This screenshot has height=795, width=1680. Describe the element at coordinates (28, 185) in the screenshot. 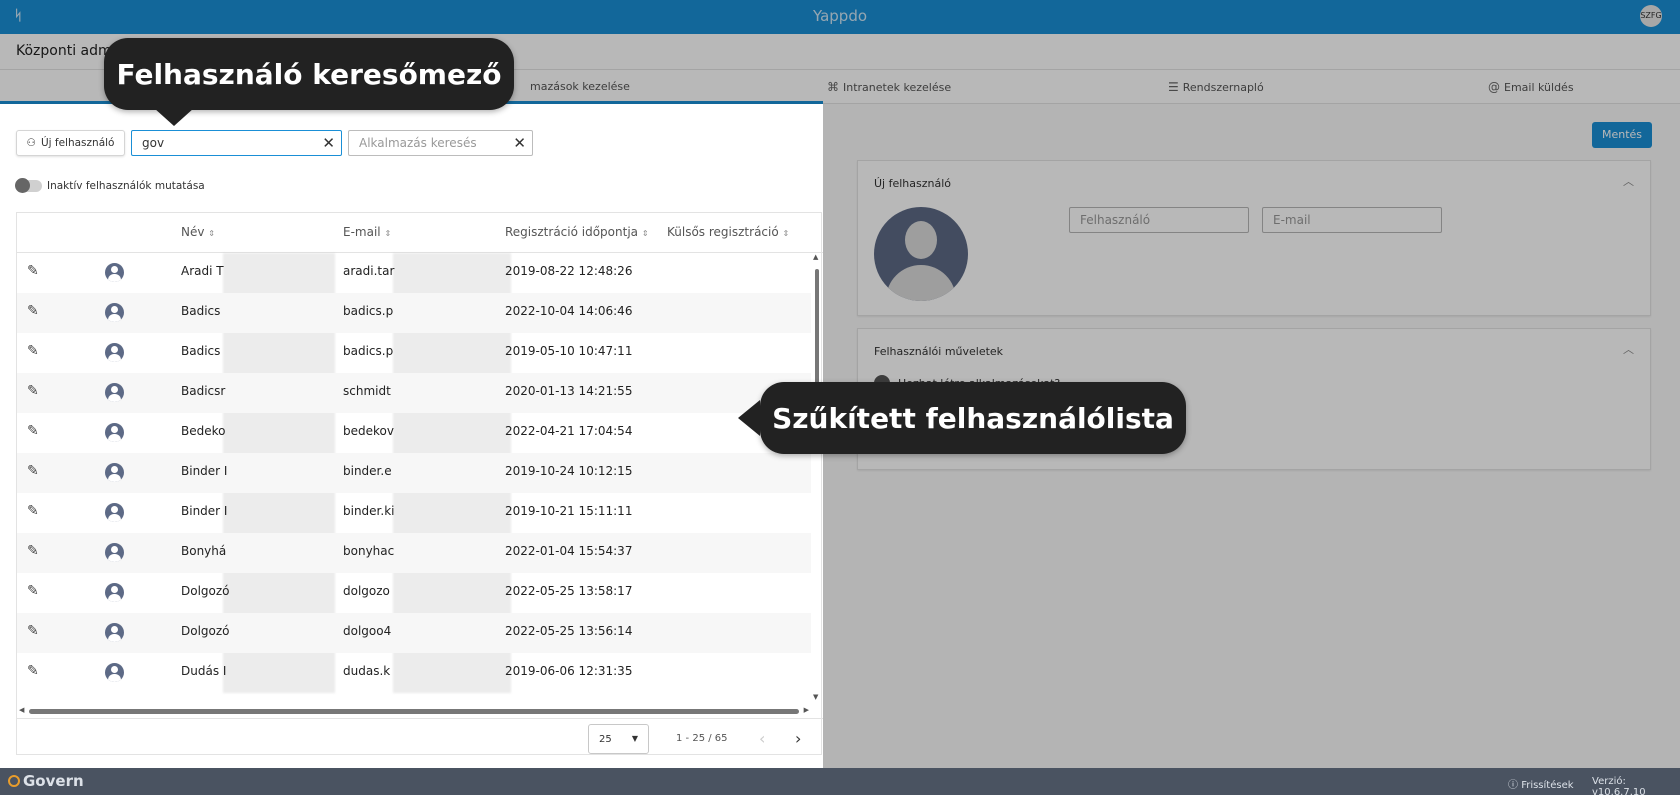

I see `show-inactive-toggle` at that location.